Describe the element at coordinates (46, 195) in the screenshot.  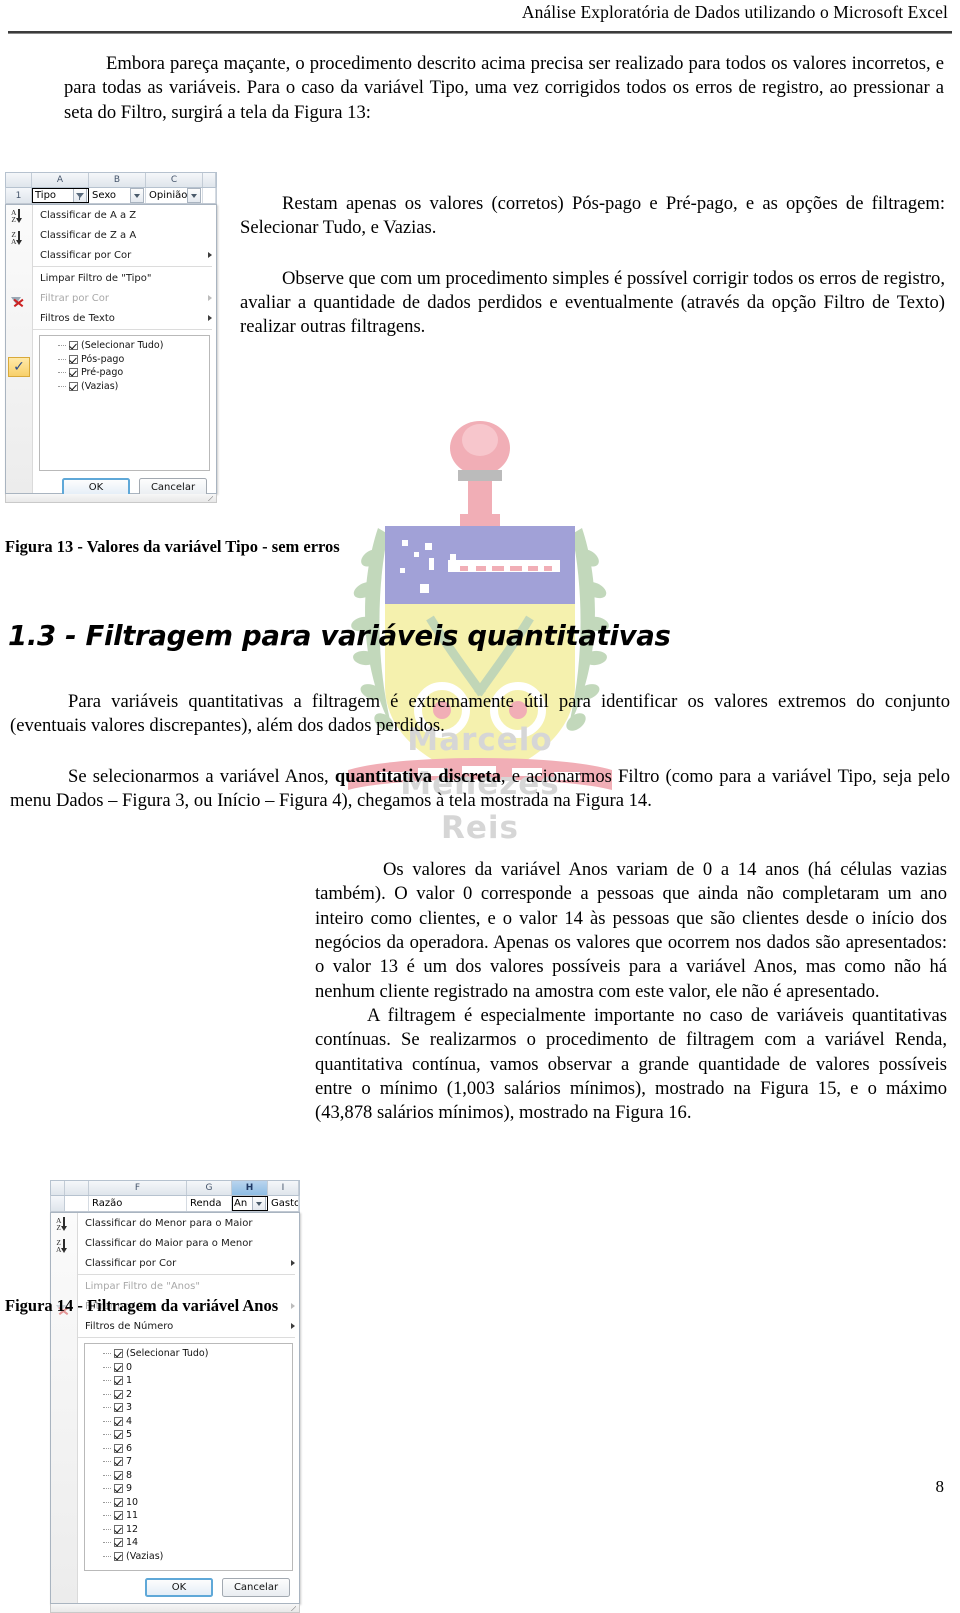
I see `cell-tipo-label: Tipo` at that location.